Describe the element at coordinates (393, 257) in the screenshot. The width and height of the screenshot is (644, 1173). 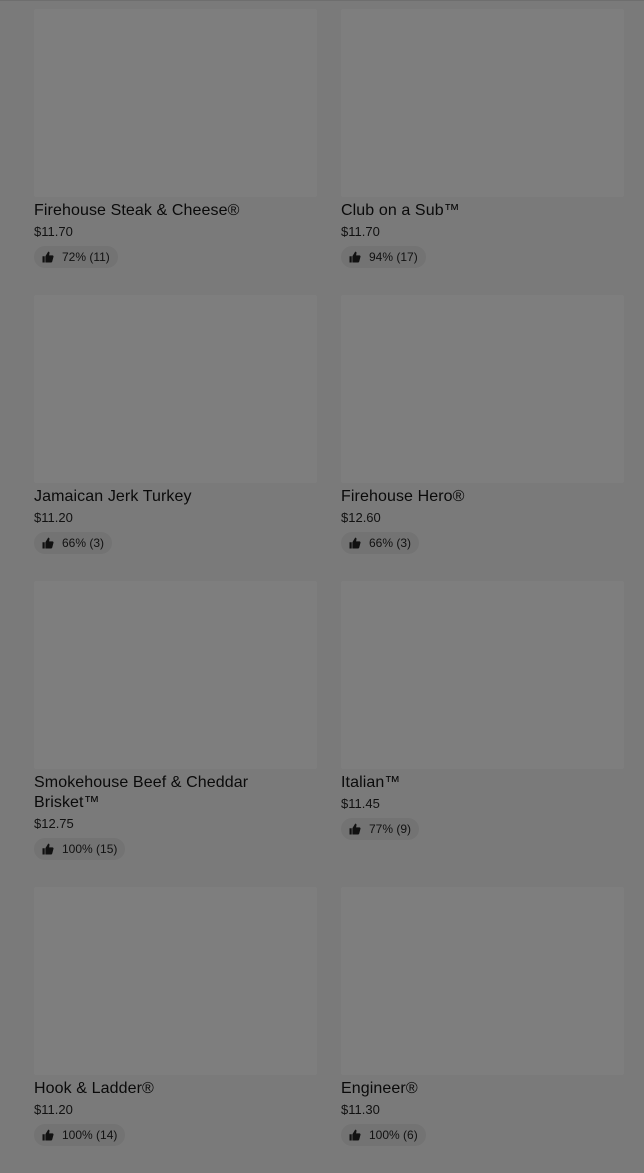
I see `rating-text: 94% (17)` at that location.